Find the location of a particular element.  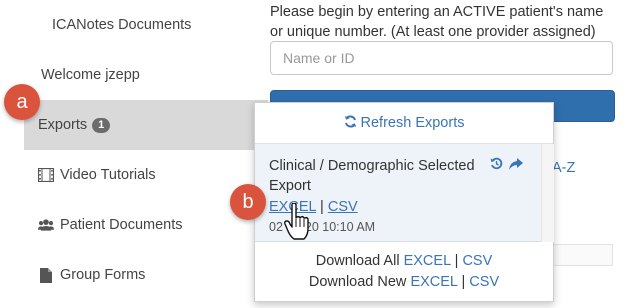

export-title: Clinical / Demographic Selected Export is located at coordinates (372, 176).